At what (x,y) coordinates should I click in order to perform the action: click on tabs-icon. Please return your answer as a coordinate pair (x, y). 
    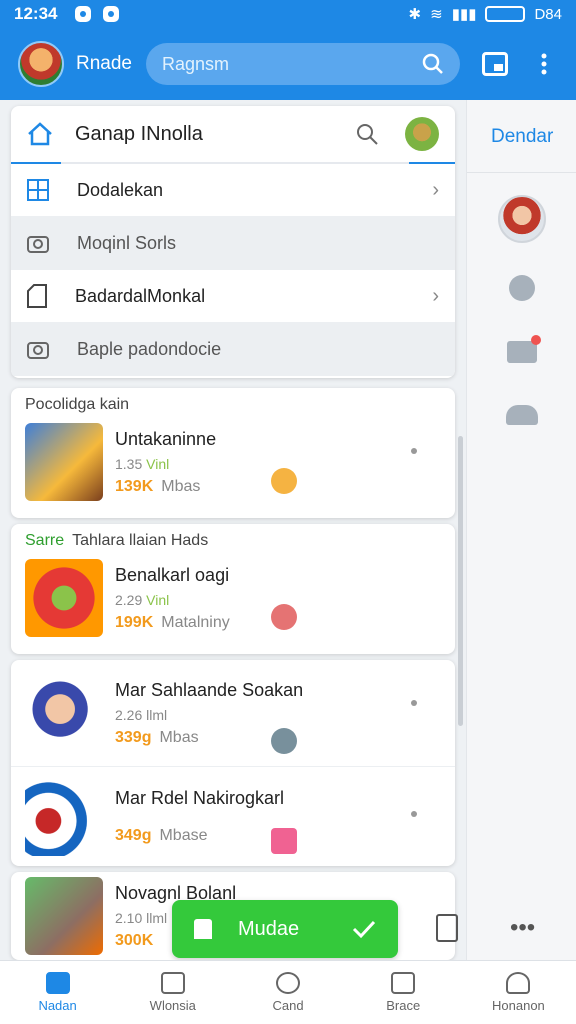
    Looking at the image, I should click on (495, 64).